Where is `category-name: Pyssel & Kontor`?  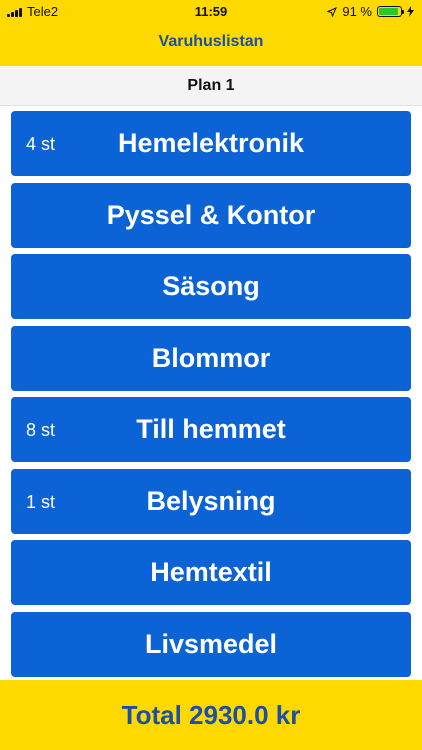
category-name: Pyssel & Kontor is located at coordinates (211, 214).